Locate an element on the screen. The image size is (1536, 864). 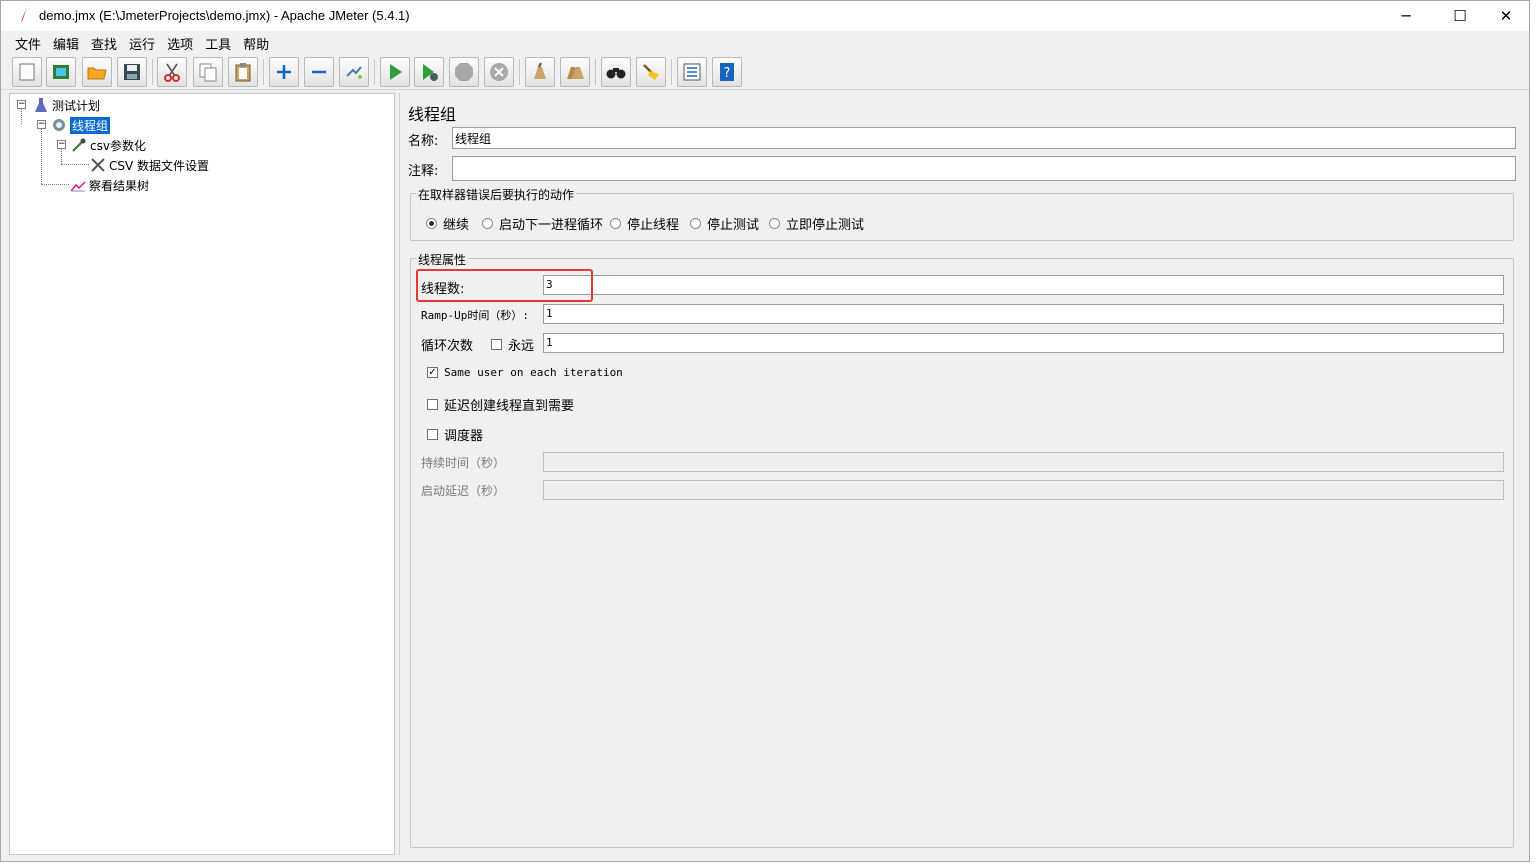
menu-search: 查找 is located at coordinates (104, 42).